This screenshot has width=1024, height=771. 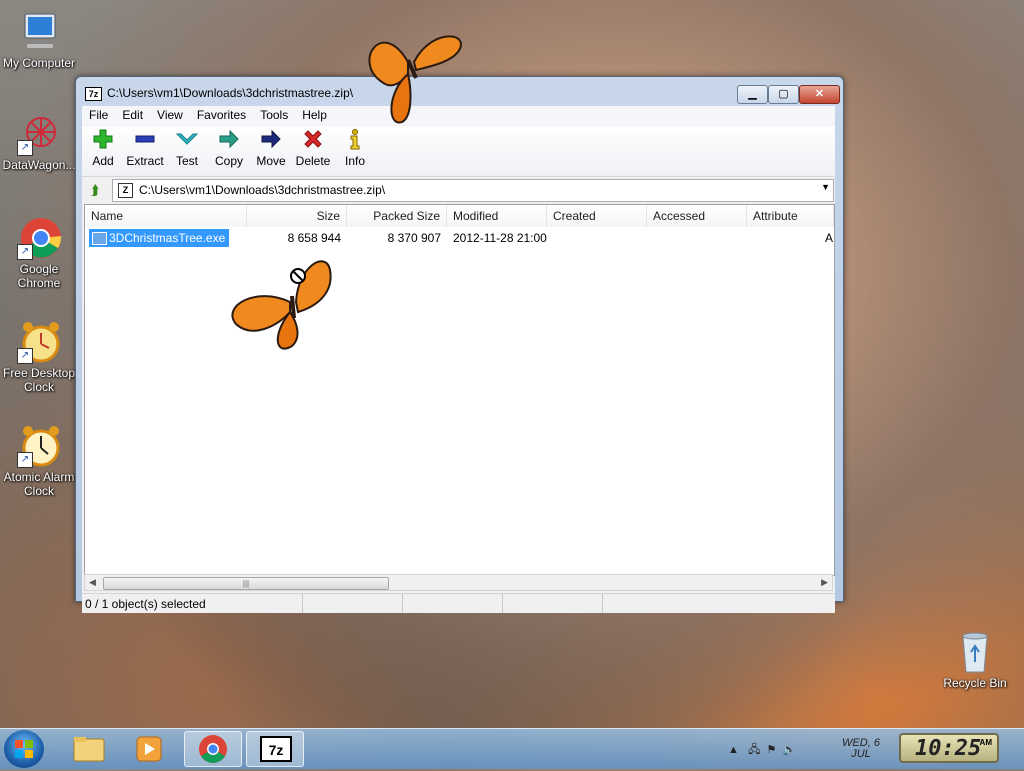 I want to click on taskbar-media-player, so click(x=149, y=749).